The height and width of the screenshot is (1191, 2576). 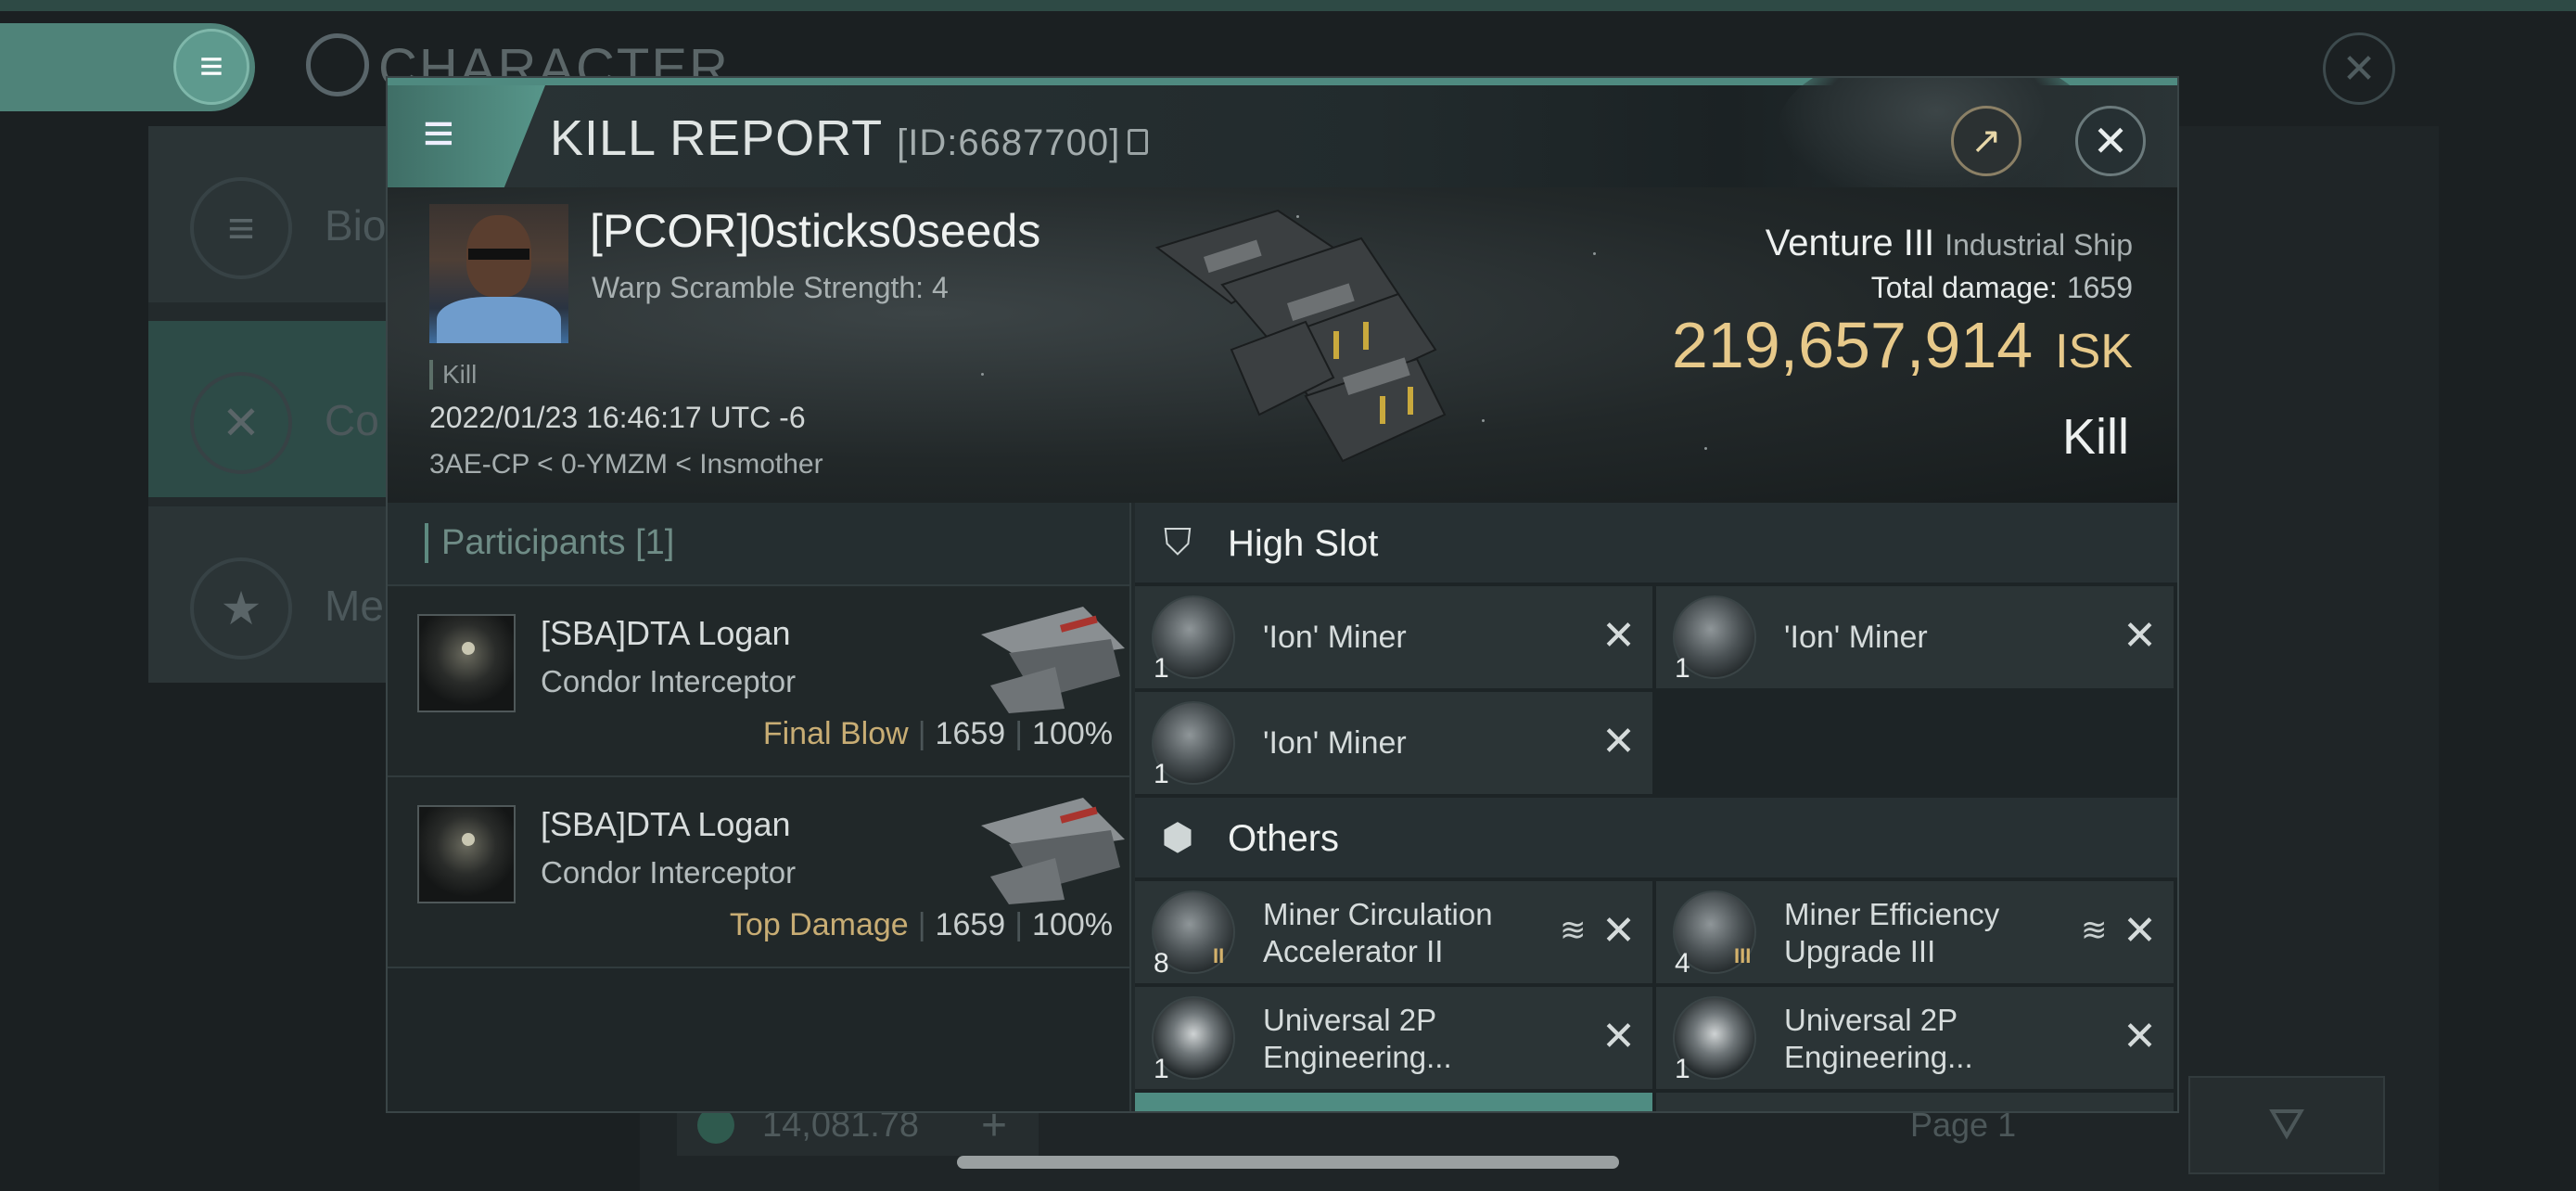 What do you see at coordinates (1378, 932) in the screenshot?
I see `item-name: Miner Circulation Accelerator II` at bounding box center [1378, 932].